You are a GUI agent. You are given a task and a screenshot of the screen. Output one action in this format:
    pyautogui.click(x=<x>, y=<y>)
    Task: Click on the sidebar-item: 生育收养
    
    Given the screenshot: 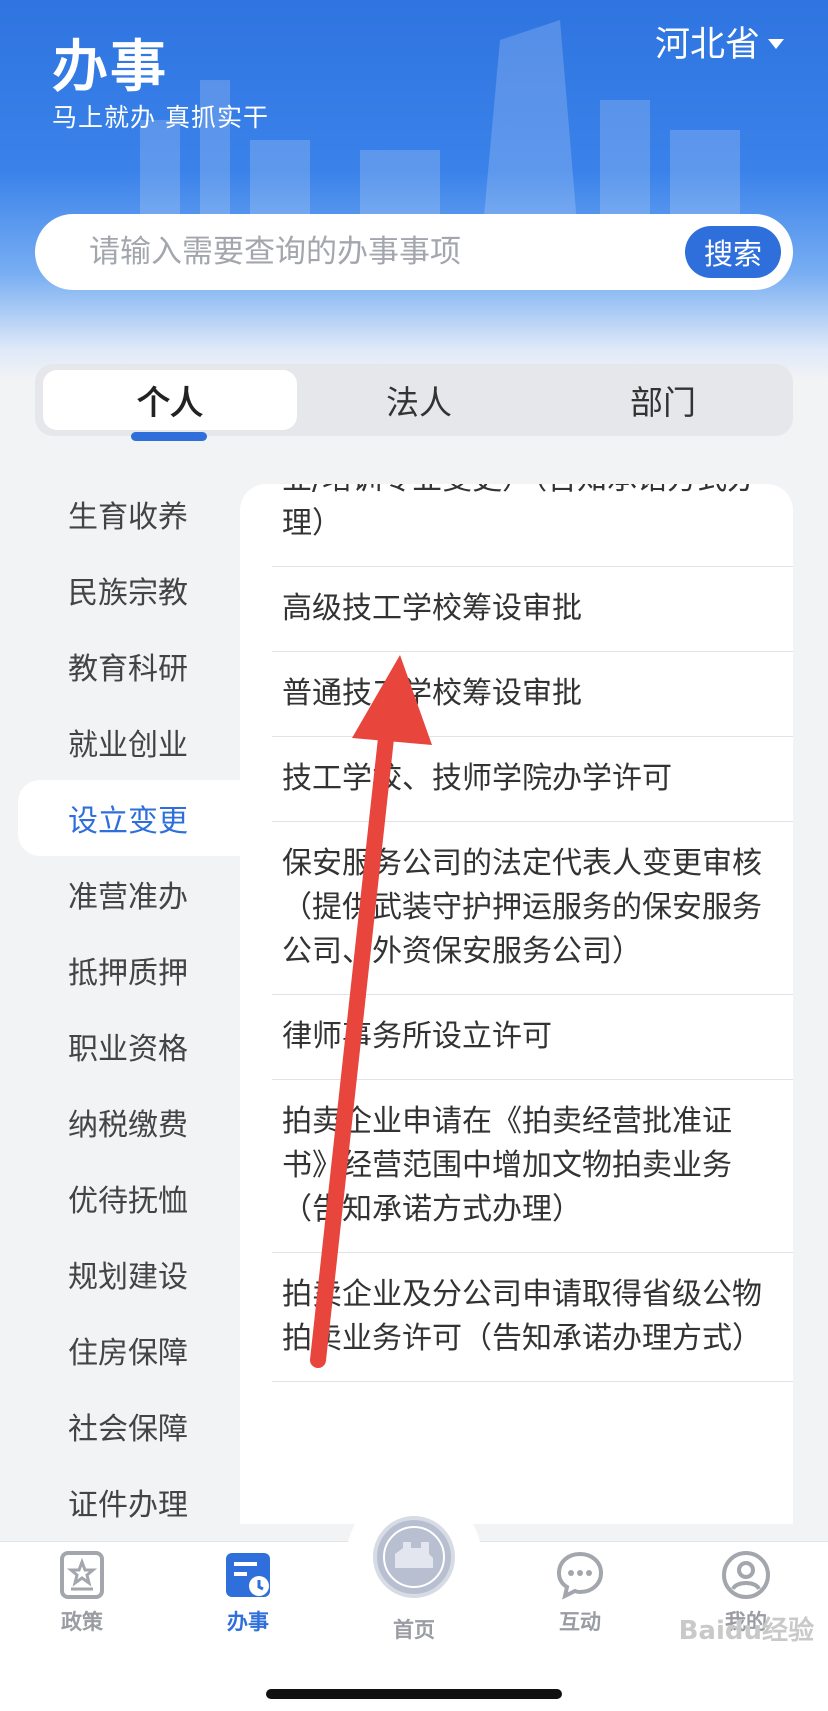 What is the action you would take?
    pyautogui.click(x=120, y=514)
    